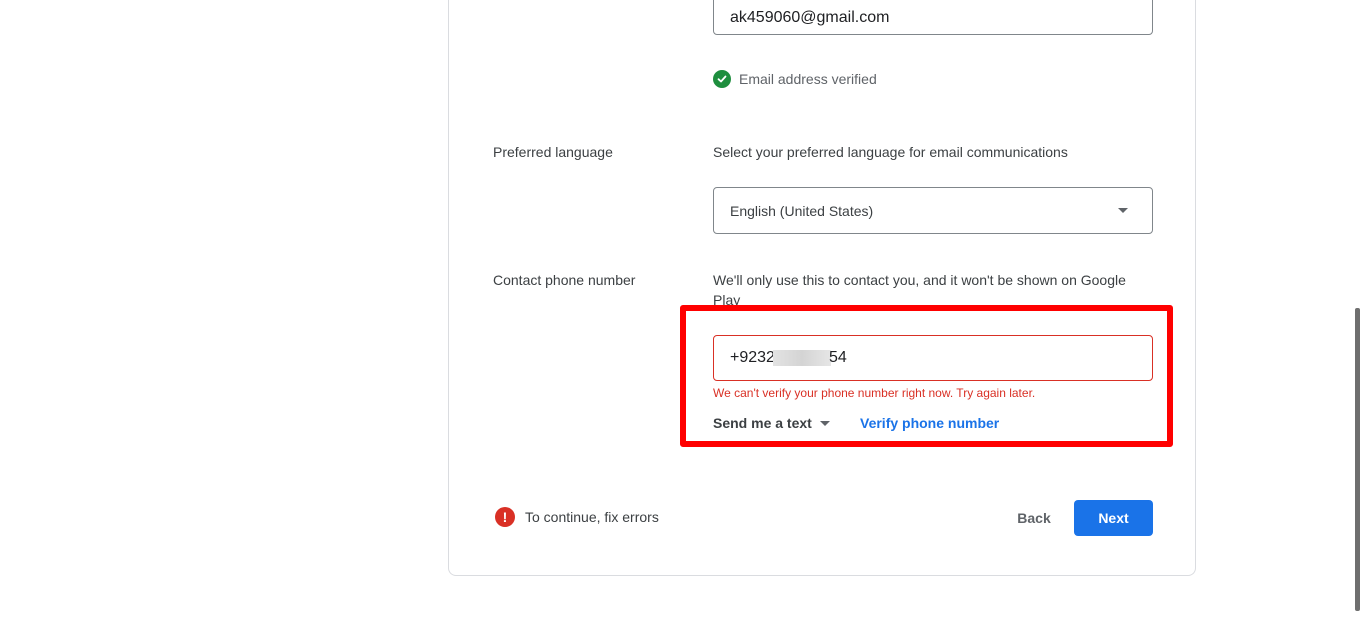 This screenshot has width=1366, height=633. Describe the element at coordinates (505, 517) in the screenshot. I see `error-icon: !` at that location.